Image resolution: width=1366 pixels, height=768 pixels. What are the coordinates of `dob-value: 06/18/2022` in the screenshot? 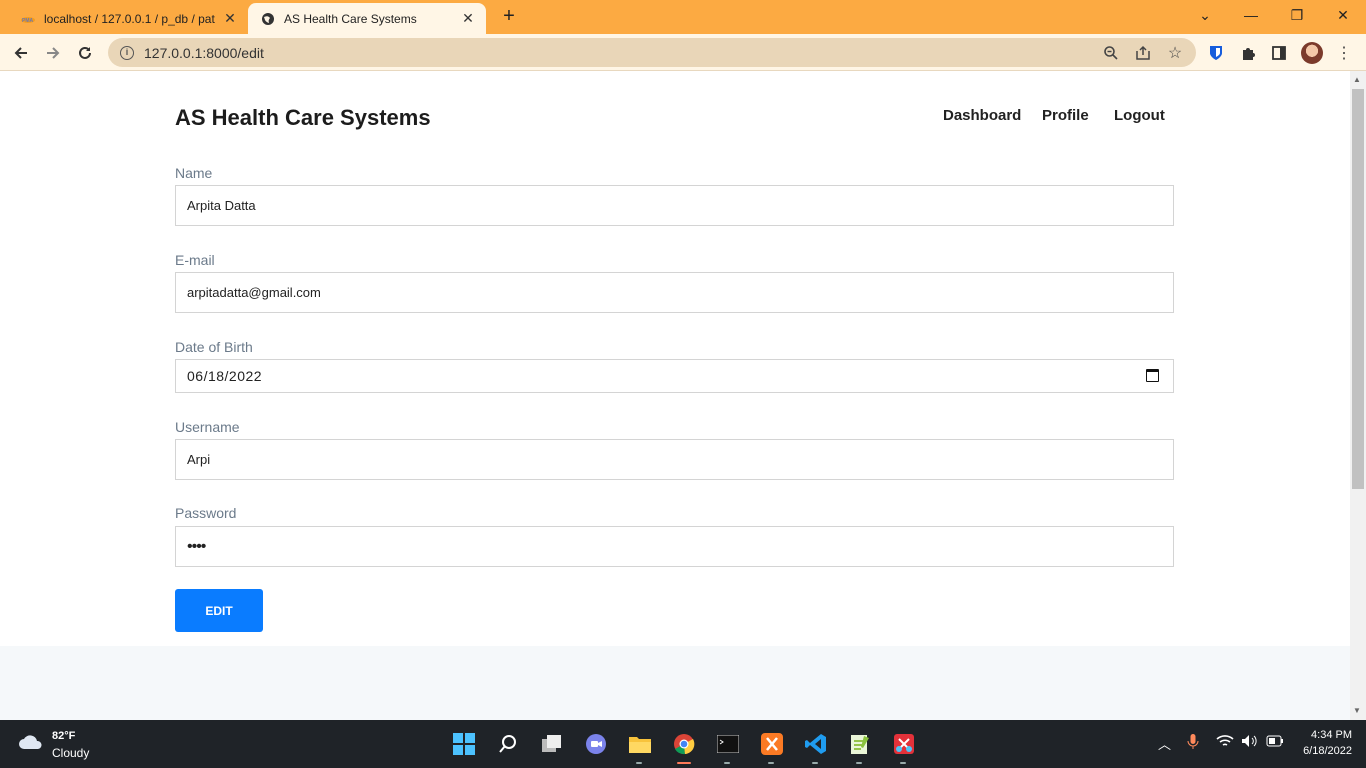 It's located at (225, 376).